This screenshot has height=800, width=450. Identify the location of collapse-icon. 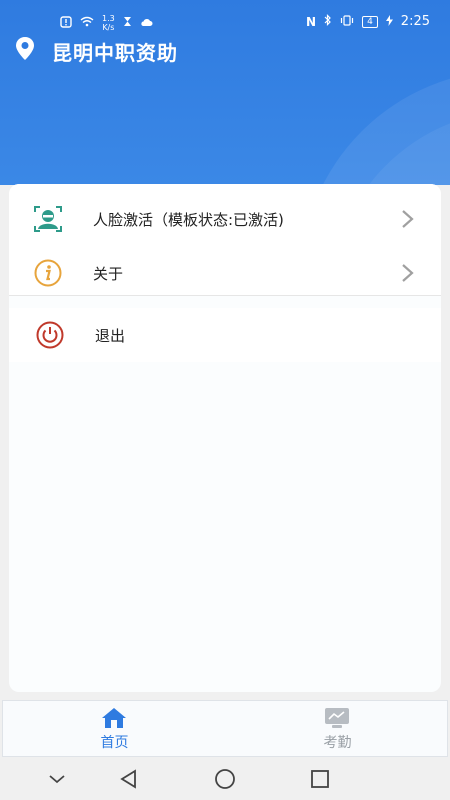
(57, 779).